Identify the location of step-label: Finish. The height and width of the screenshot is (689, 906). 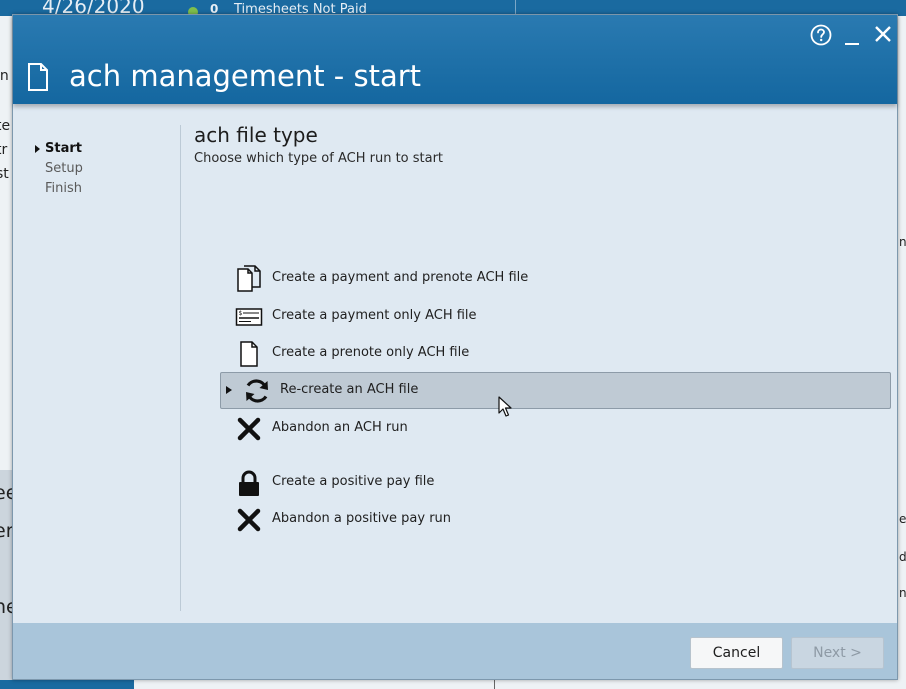
(64, 188).